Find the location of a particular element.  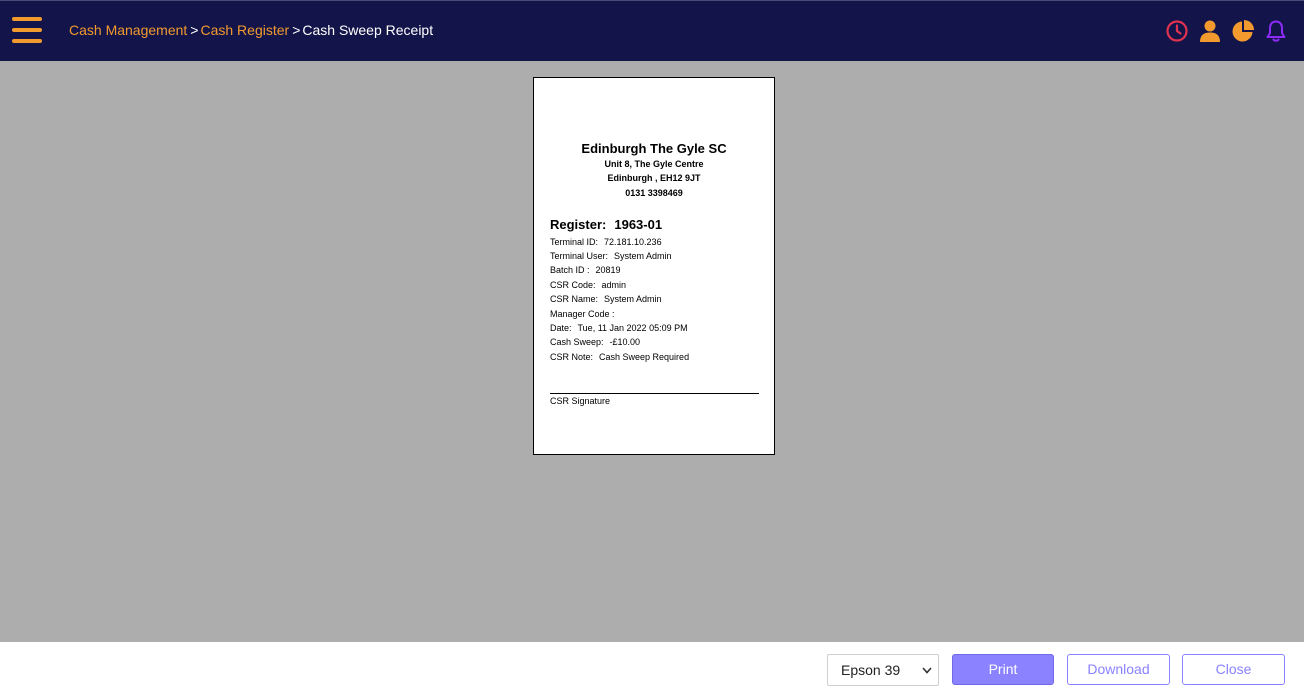

store-address-line1: Unit 8, The Gyle Centre is located at coordinates (654, 164).